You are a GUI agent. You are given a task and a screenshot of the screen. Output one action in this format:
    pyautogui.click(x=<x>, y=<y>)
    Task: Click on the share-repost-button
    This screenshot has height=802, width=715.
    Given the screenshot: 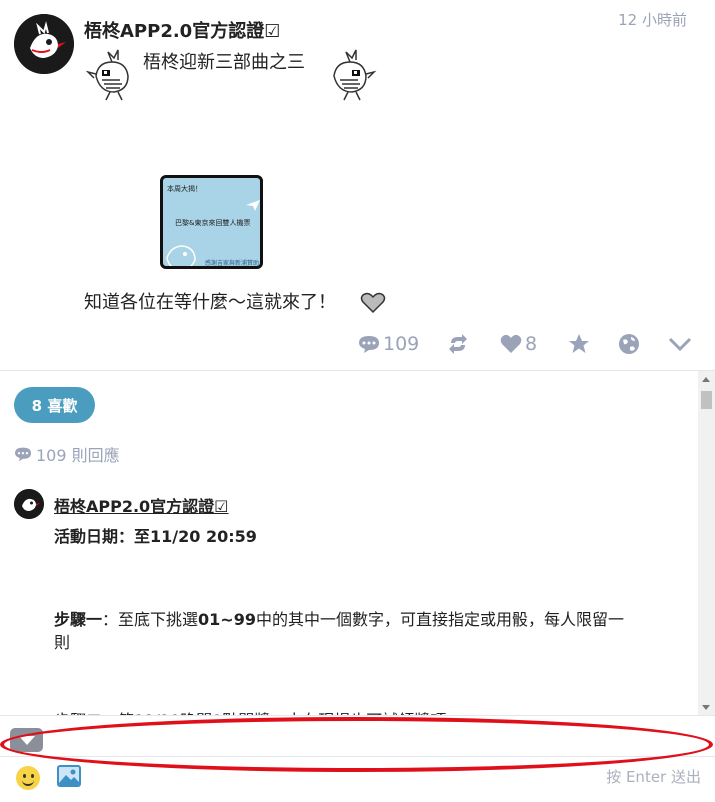 What is the action you would take?
    pyautogui.click(x=458, y=344)
    